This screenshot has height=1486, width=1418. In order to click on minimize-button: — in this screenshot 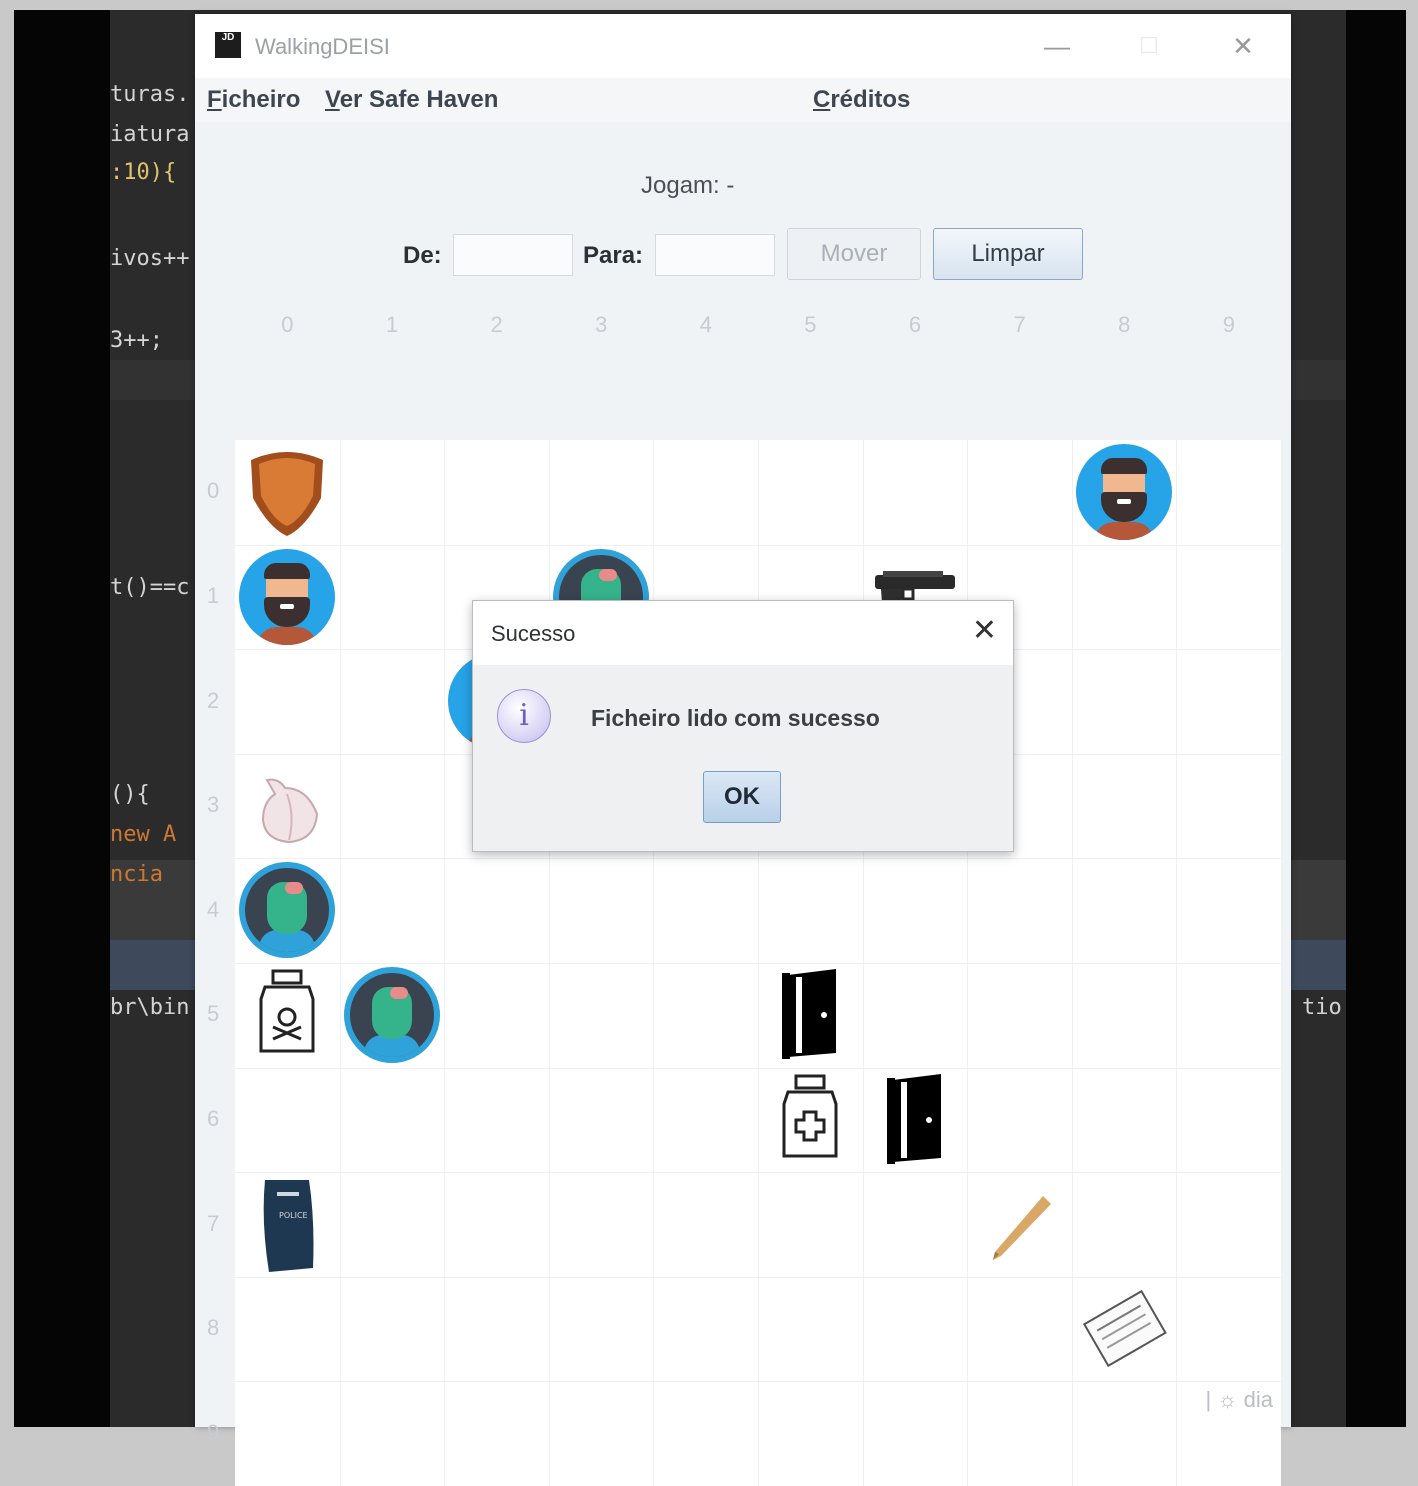, I will do `click(1057, 46)`.